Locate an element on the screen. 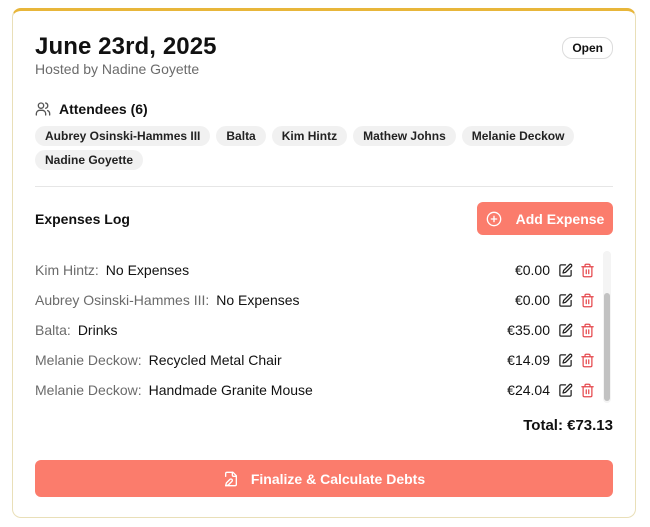 This screenshot has width=650, height=527. expense-description: Recycled Metal Chair is located at coordinates (215, 360).